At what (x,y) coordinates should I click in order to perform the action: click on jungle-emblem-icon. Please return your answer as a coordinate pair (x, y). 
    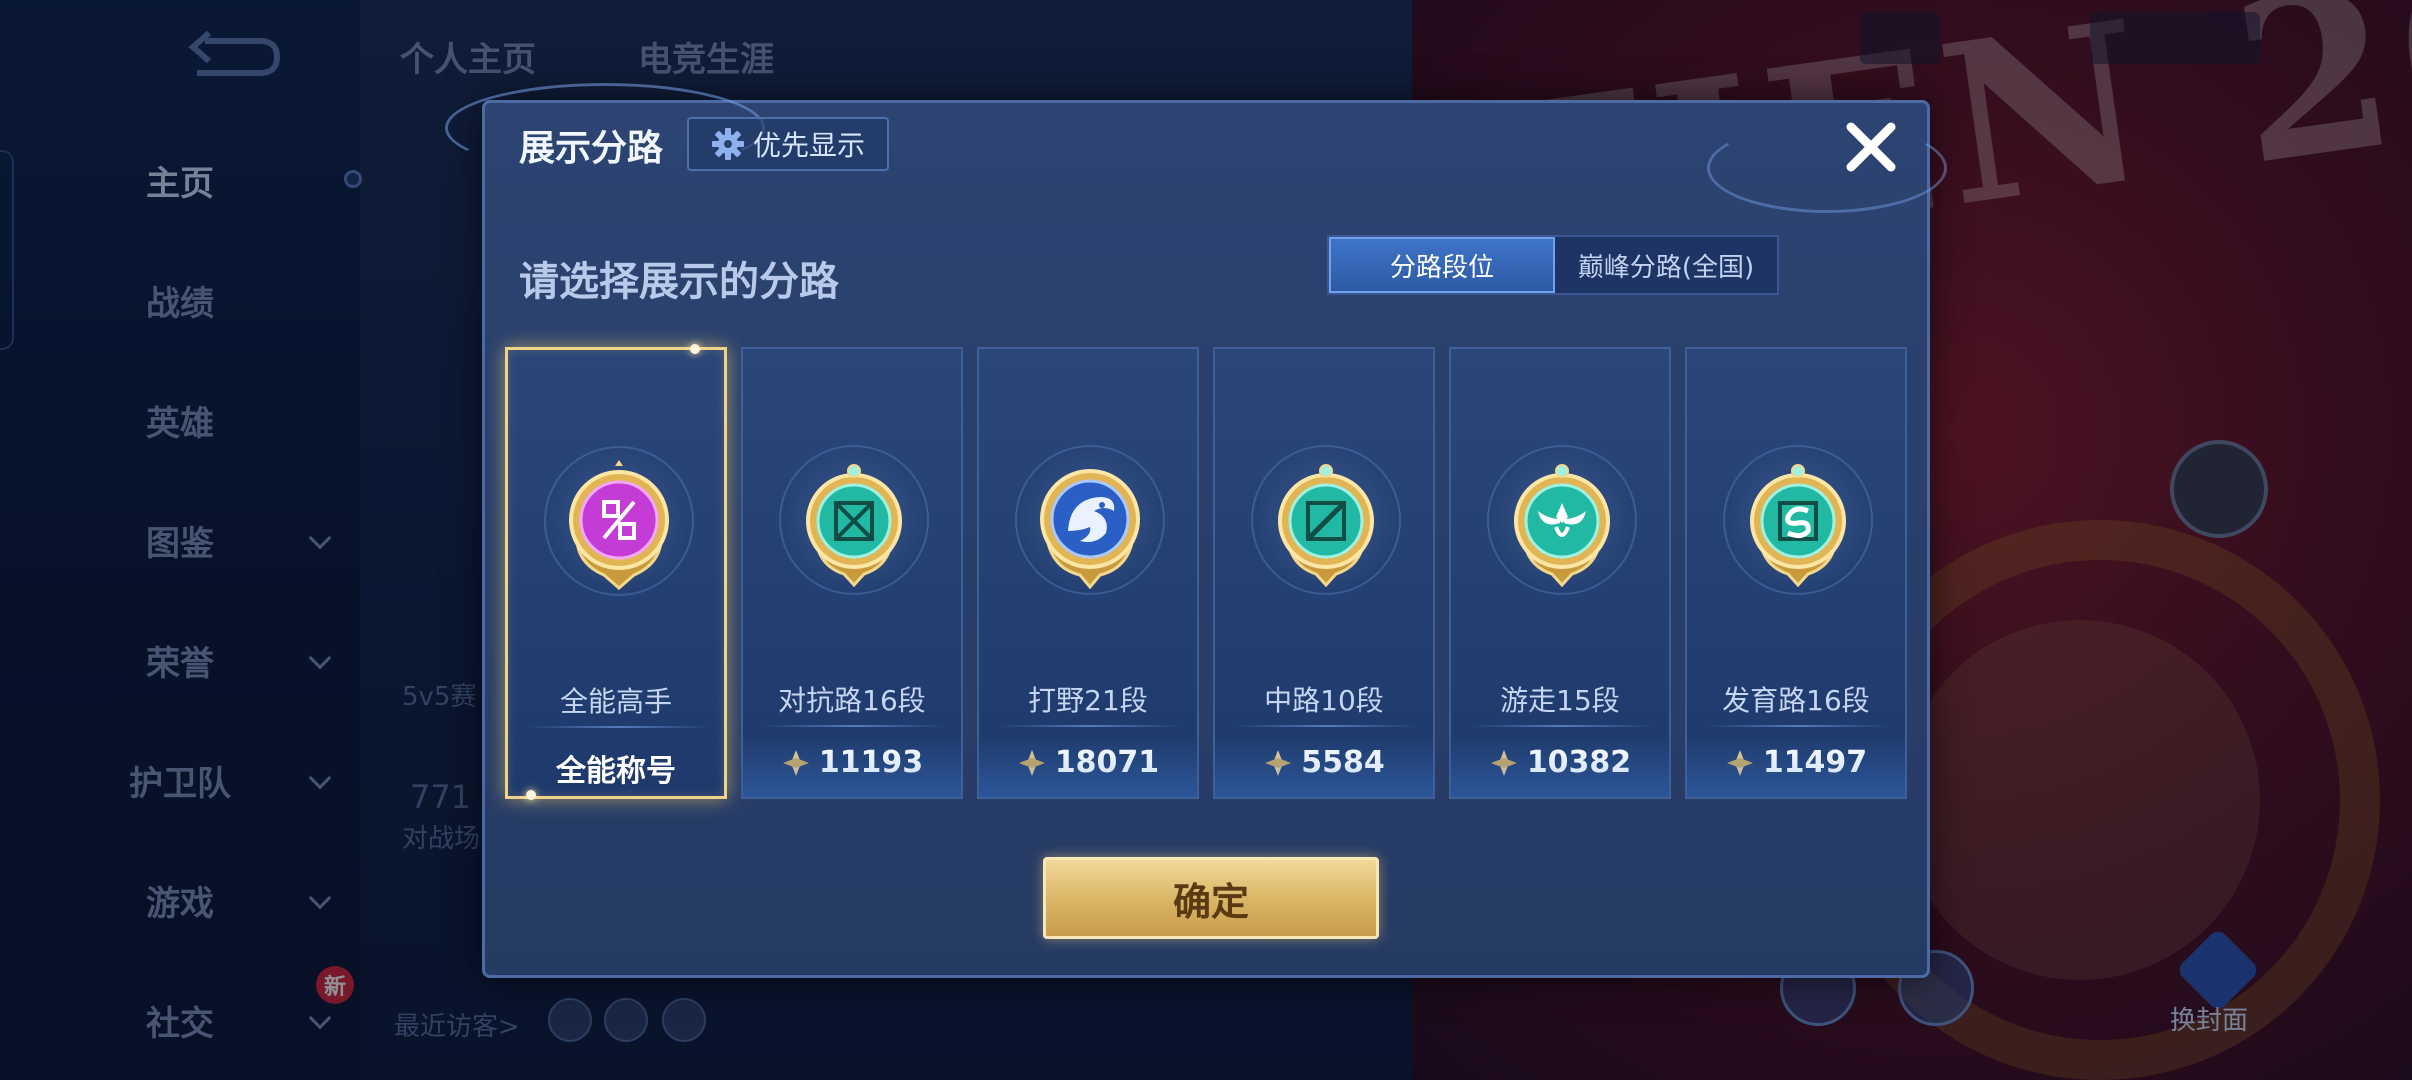
    Looking at the image, I should click on (1090, 524).